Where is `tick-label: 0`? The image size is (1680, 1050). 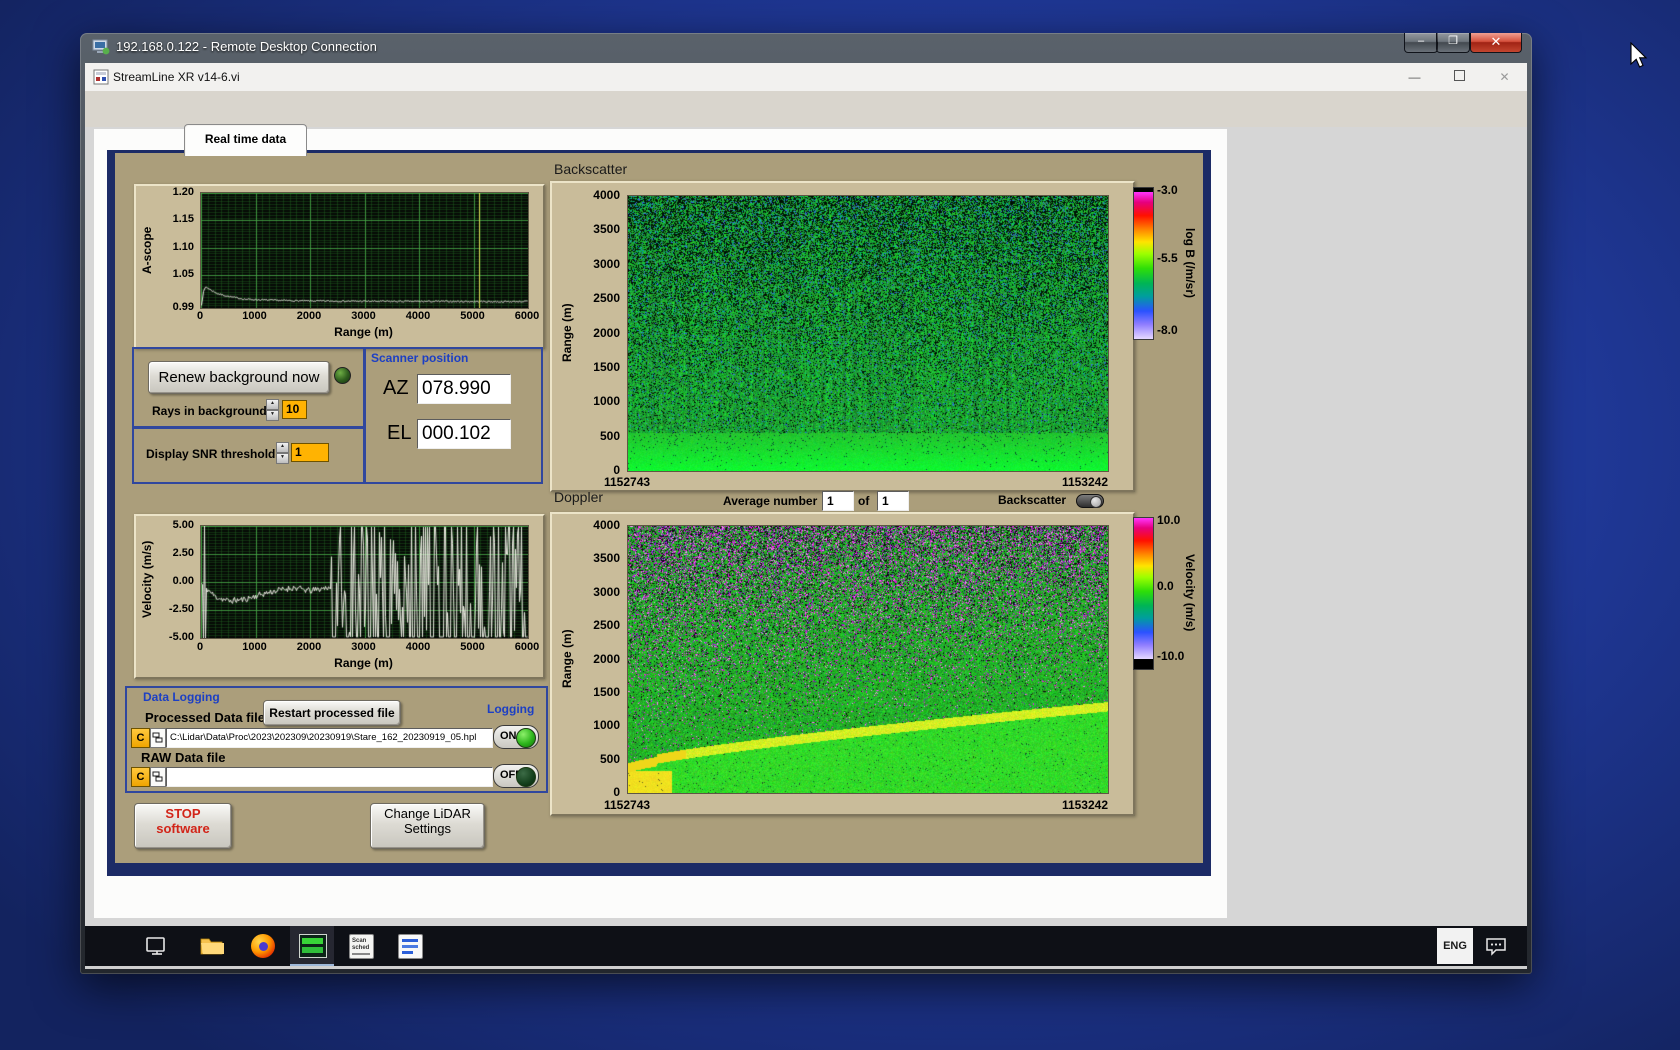
tick-label: 0 is located at coordinates (200, 316).